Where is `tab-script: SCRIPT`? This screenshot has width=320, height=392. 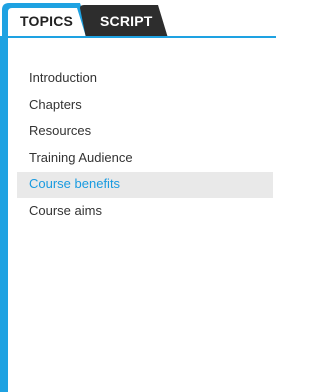
tab-script: SCRIPT is located at coordinates (126, 21).